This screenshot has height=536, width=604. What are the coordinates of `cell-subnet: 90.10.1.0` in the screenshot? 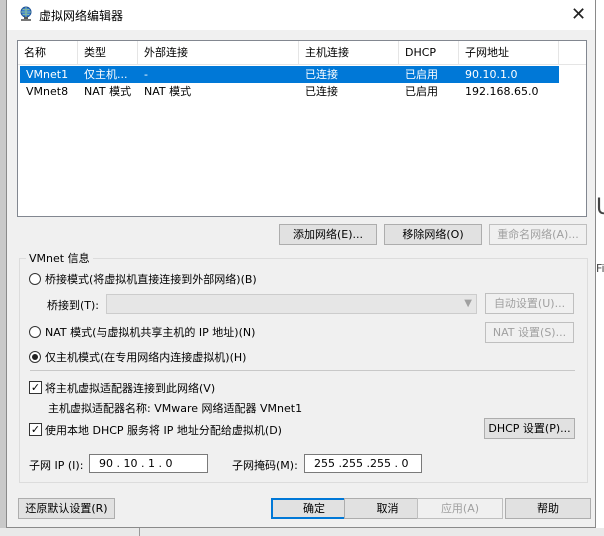 It's located at (491, 74).